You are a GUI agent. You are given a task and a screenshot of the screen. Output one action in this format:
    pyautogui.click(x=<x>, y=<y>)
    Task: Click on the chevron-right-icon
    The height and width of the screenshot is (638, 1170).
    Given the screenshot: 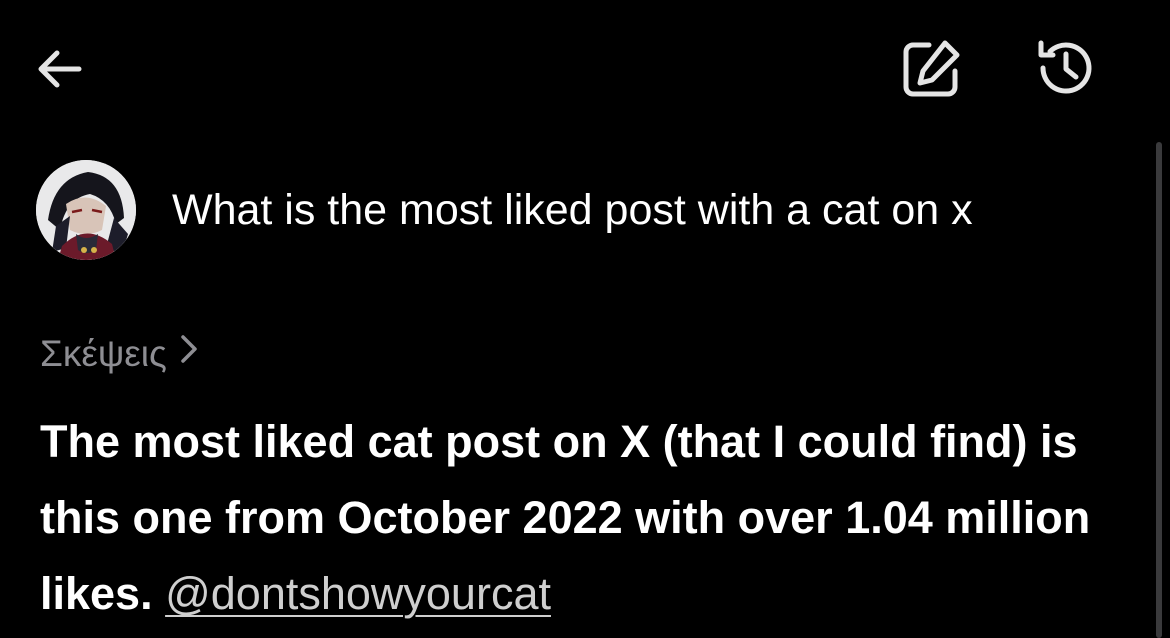 What is the action you would take?
    pyautogui.click(x=189, y=353)
    